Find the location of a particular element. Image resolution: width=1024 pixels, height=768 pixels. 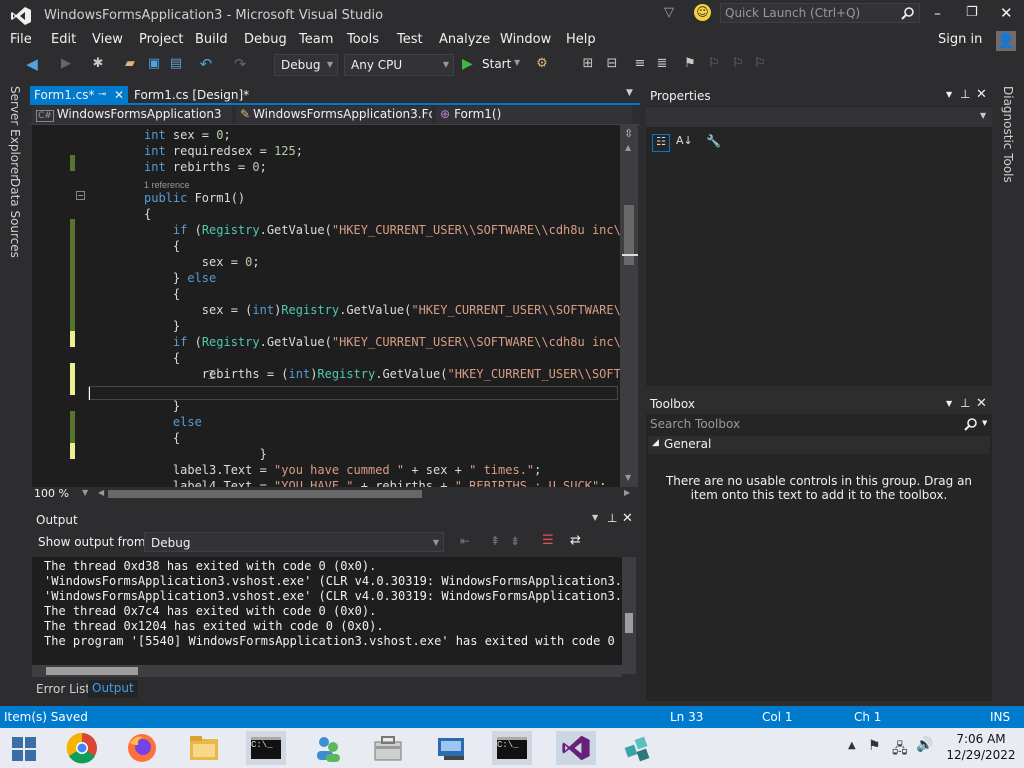

clear-all-icon: ☰ is located at coordinates (548, 540).